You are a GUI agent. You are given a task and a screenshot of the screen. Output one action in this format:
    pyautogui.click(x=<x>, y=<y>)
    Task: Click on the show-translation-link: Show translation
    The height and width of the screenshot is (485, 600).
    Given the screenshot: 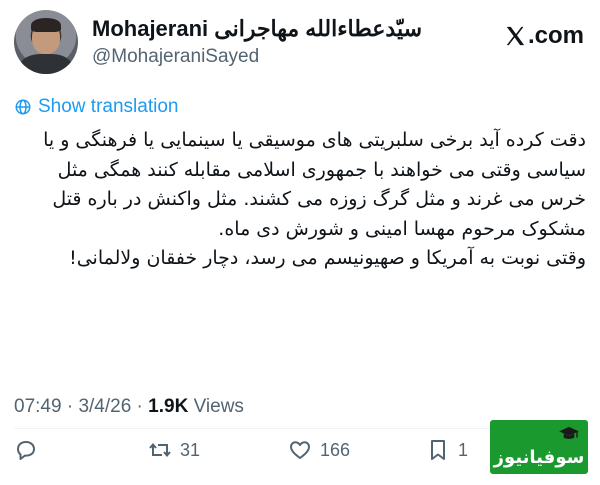 What is the action you would take?
    pyautogui.click(x=96, y=107)
    